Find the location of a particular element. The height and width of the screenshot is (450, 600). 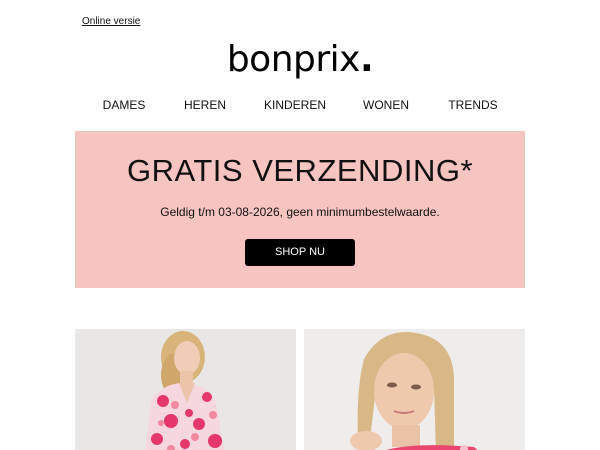

online-version-link: Online versie is located at coordinates (111, 21).